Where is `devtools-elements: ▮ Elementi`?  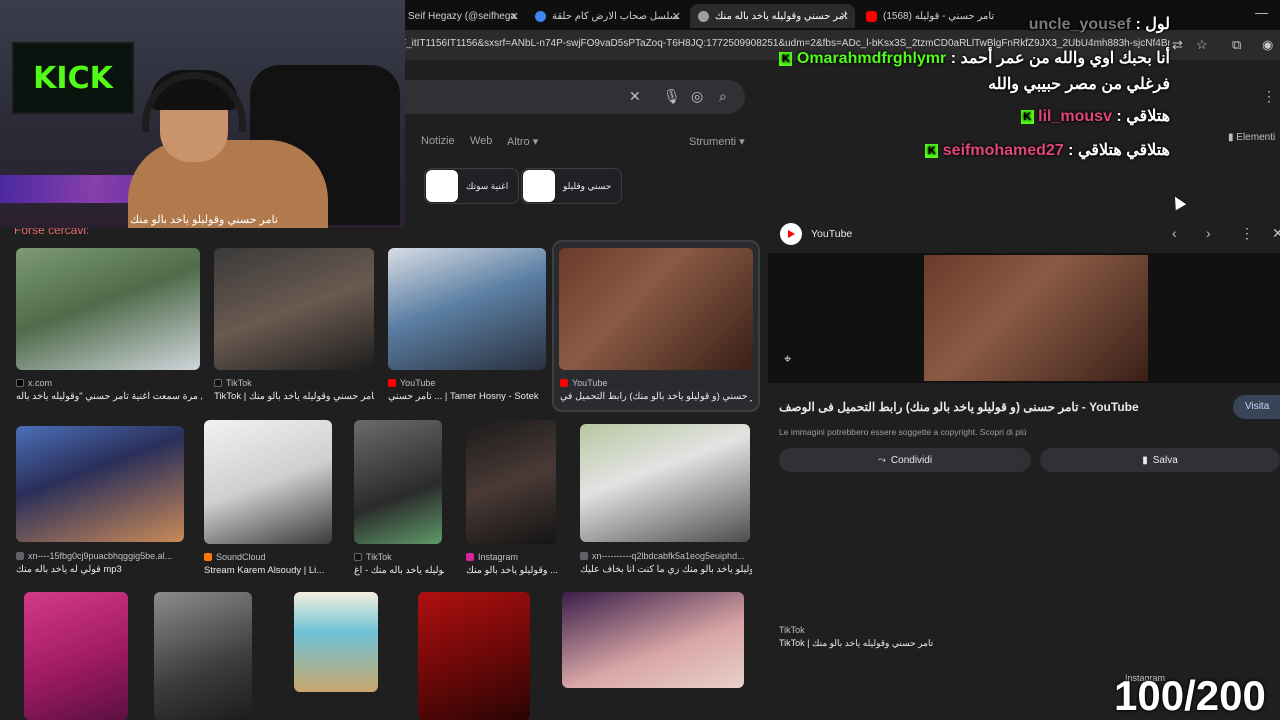 devtools-elements: ▮ Elementi is located at coordinates (1251, 137).